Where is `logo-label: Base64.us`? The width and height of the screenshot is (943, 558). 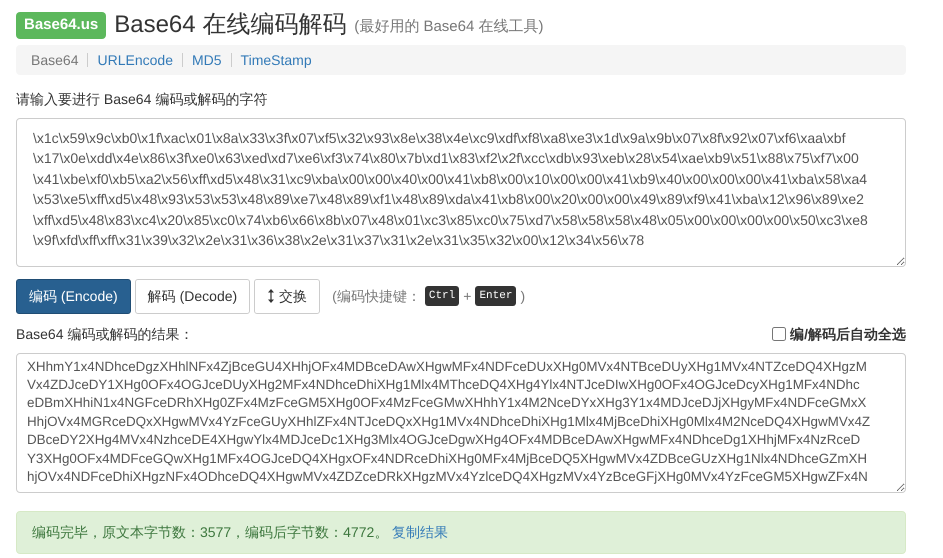 logo-label: Base64.us is located at coordinates (61, 25).